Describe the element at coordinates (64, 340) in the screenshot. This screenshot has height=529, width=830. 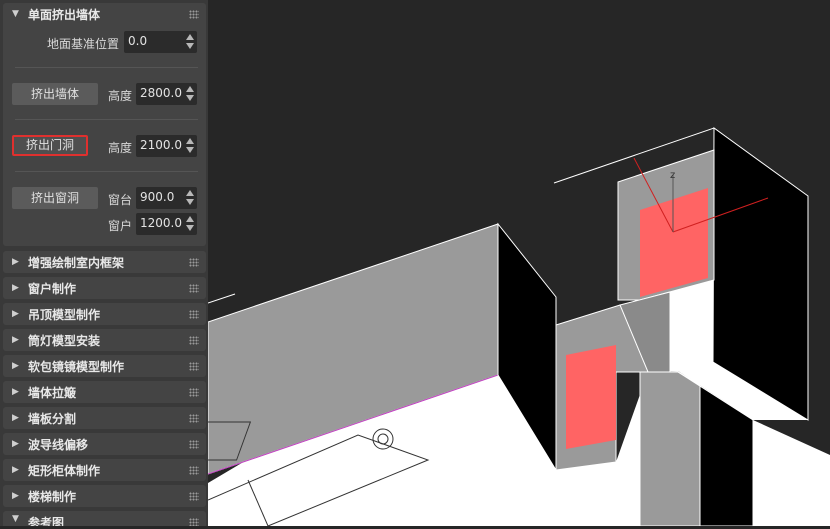
I see `rollout-title: 筒灯模型安装` at that location.